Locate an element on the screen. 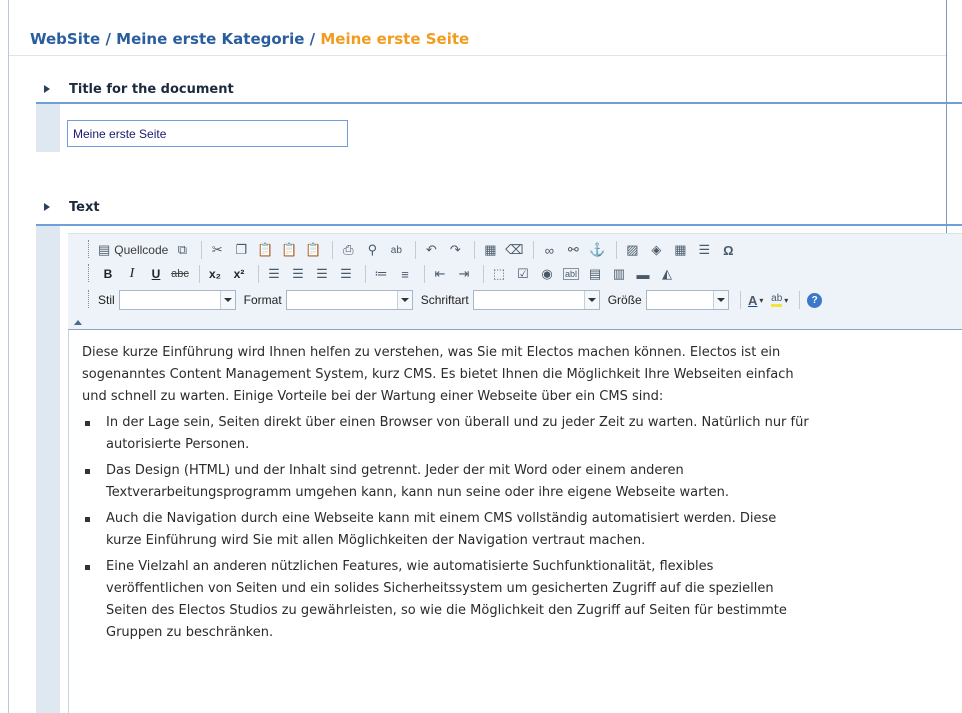 The height and width of the screenshot is (713, 962). collapse-toolbar-icon is located at coordinates (78, 322).